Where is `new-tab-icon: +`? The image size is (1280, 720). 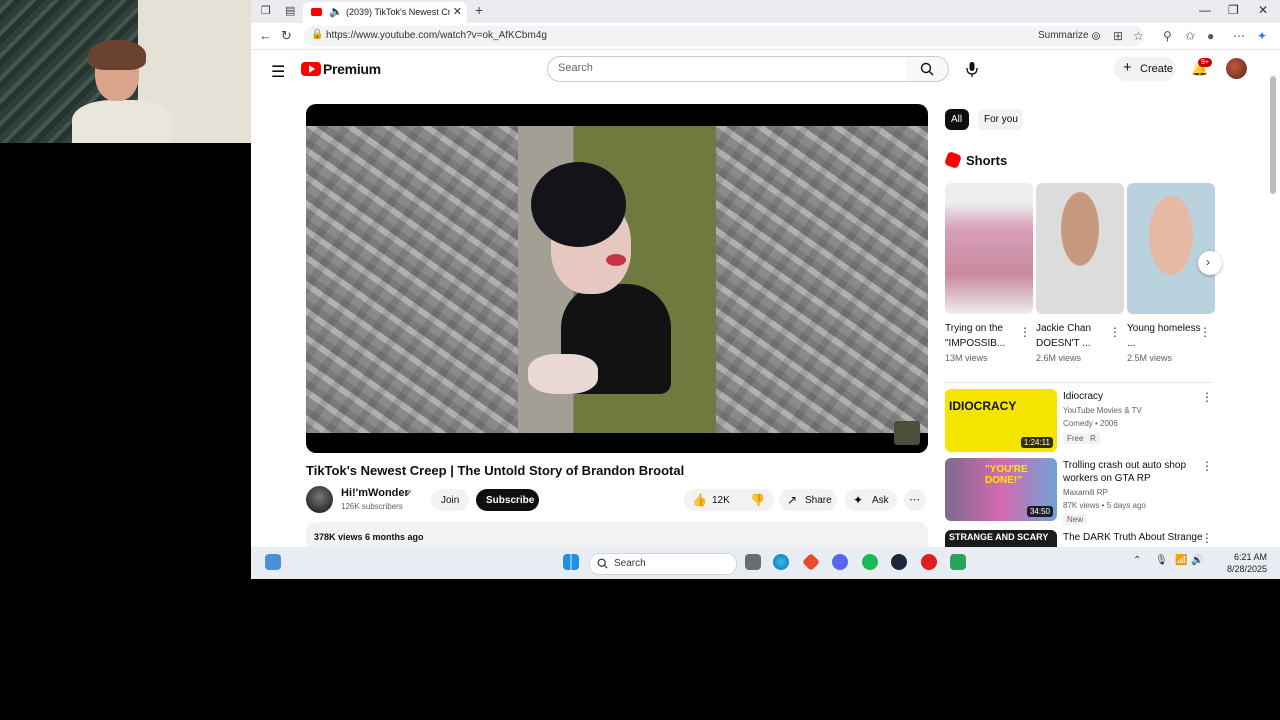
new-tab-icon: + is located at coordinates (479, 10).